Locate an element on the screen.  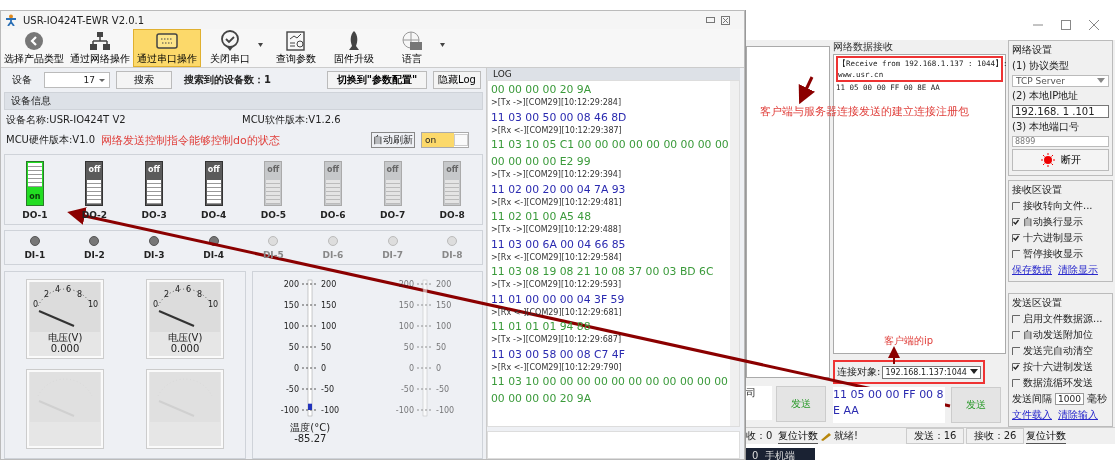
toolbar-button: 查询参数 is located at coordinates (296, 48).